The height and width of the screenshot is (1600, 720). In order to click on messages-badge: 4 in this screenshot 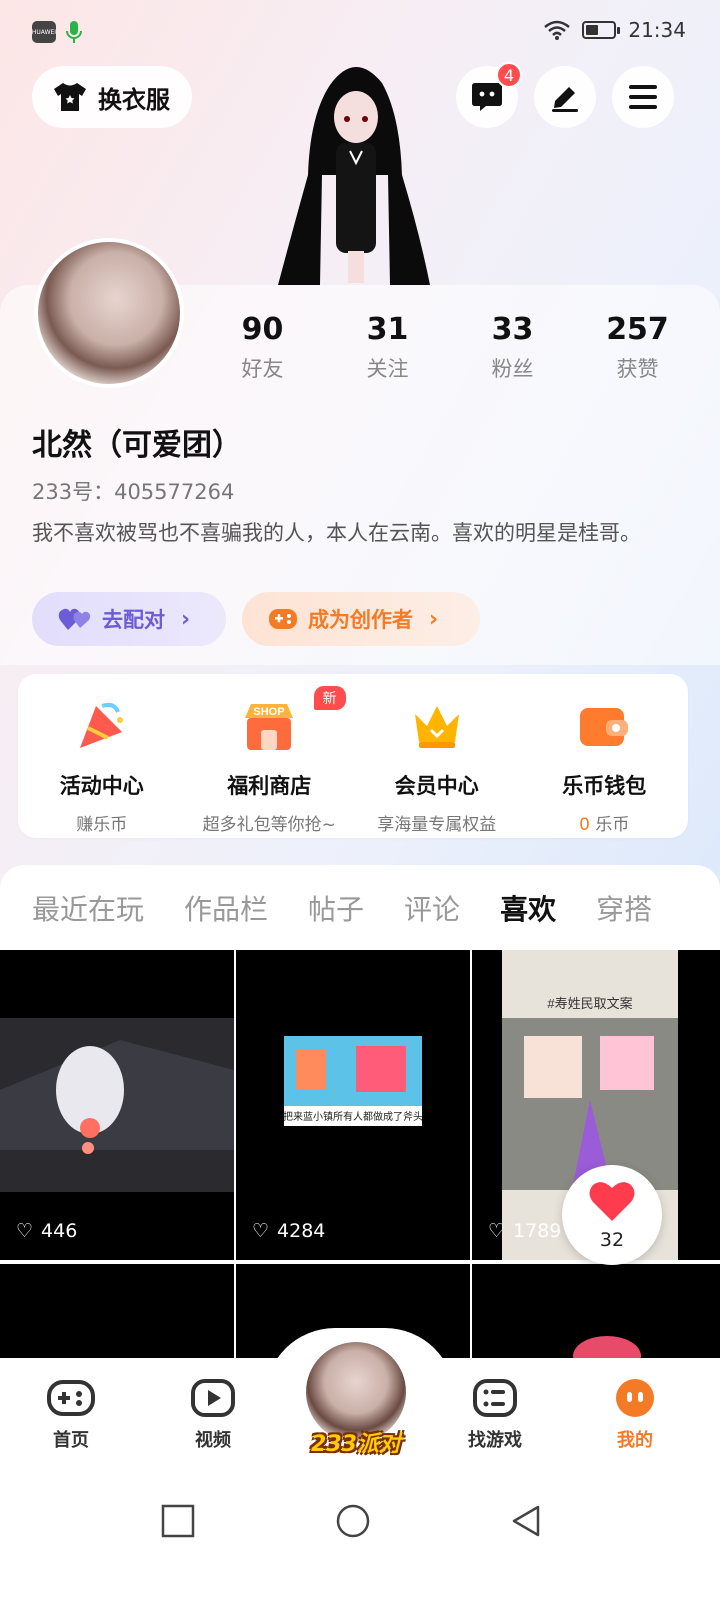, I will do `click(509, 75)`.